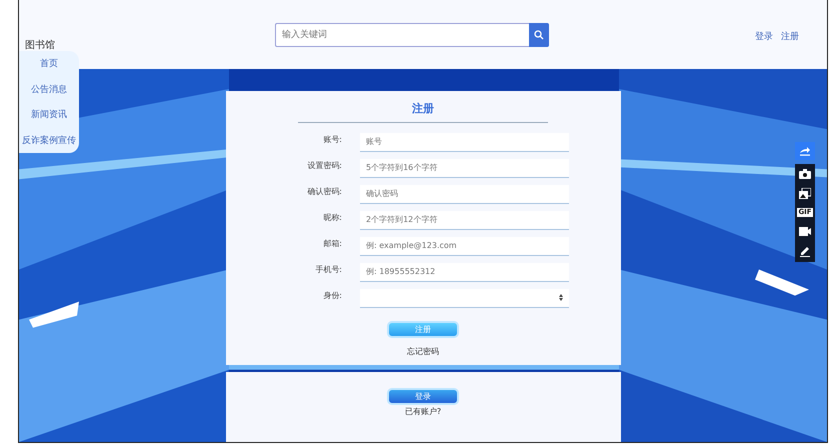  What do you see at coordinates (40, 45) in the screenshot?
I see `site-logo-text: 图书馆` at bounding box center [40, 45].